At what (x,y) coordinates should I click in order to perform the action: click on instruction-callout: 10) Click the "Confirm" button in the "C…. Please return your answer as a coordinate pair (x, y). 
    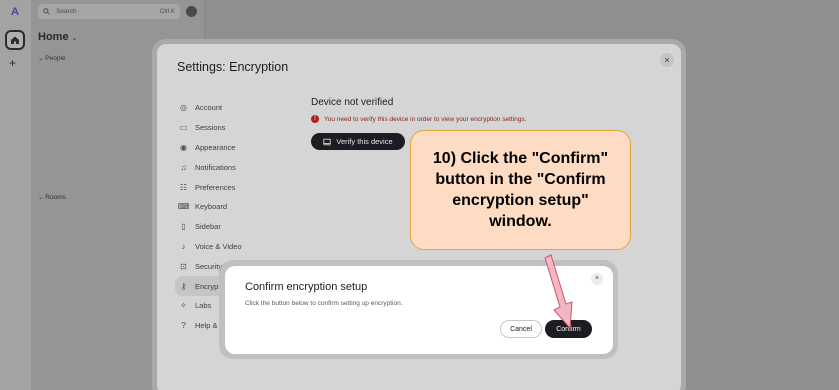
    Looking at the image, I should click on (520, 190).